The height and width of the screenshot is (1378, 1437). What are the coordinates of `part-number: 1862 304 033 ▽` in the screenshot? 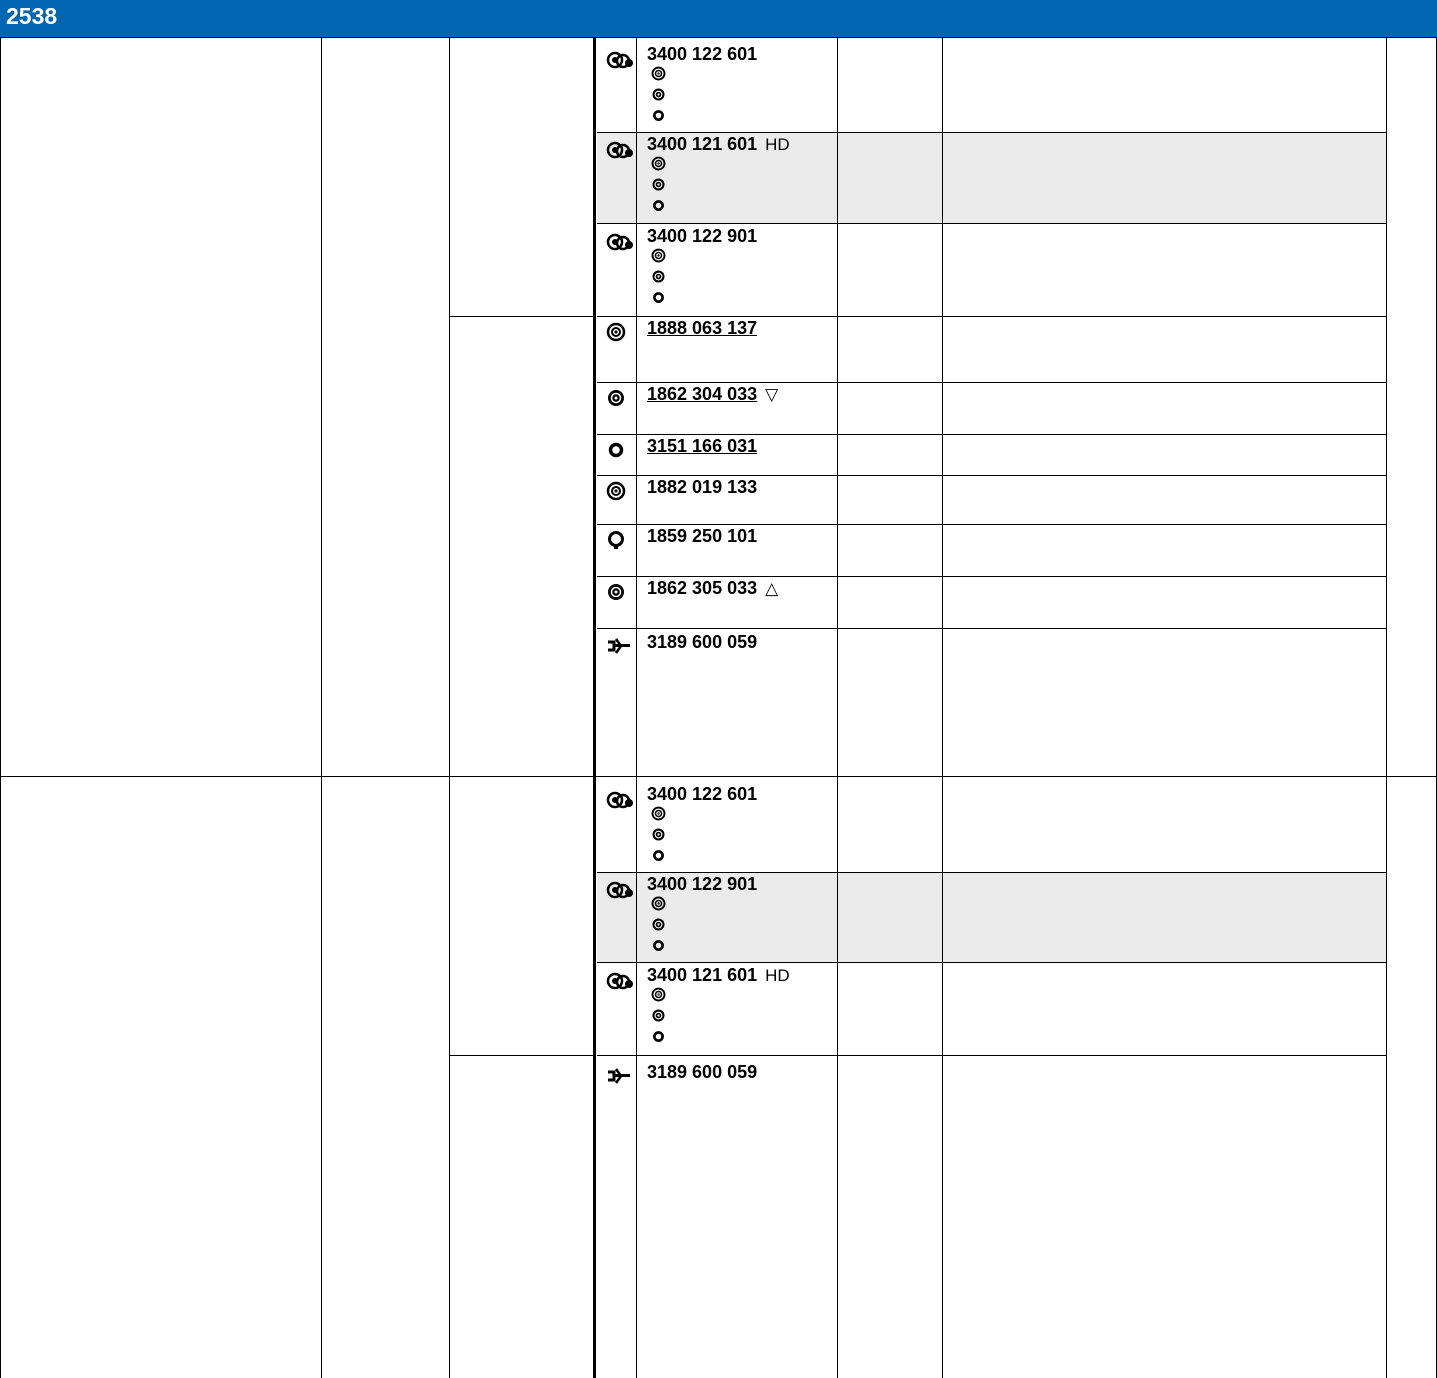 It's located at (712, 394).